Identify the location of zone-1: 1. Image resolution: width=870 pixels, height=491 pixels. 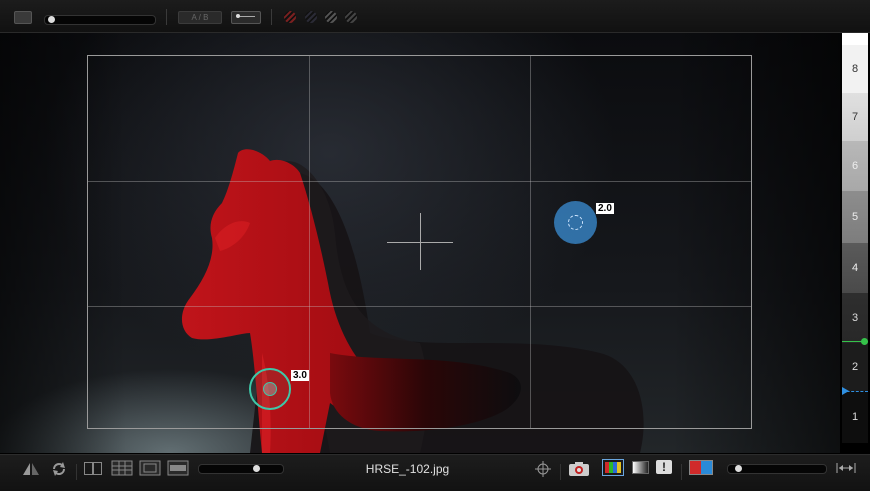
(855, 417).